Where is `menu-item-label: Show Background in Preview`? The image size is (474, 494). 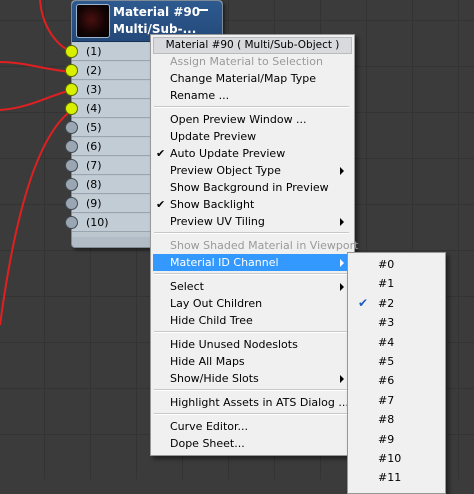 menu-item-label: Show Background in Preview is located at coordinates (249, 187).